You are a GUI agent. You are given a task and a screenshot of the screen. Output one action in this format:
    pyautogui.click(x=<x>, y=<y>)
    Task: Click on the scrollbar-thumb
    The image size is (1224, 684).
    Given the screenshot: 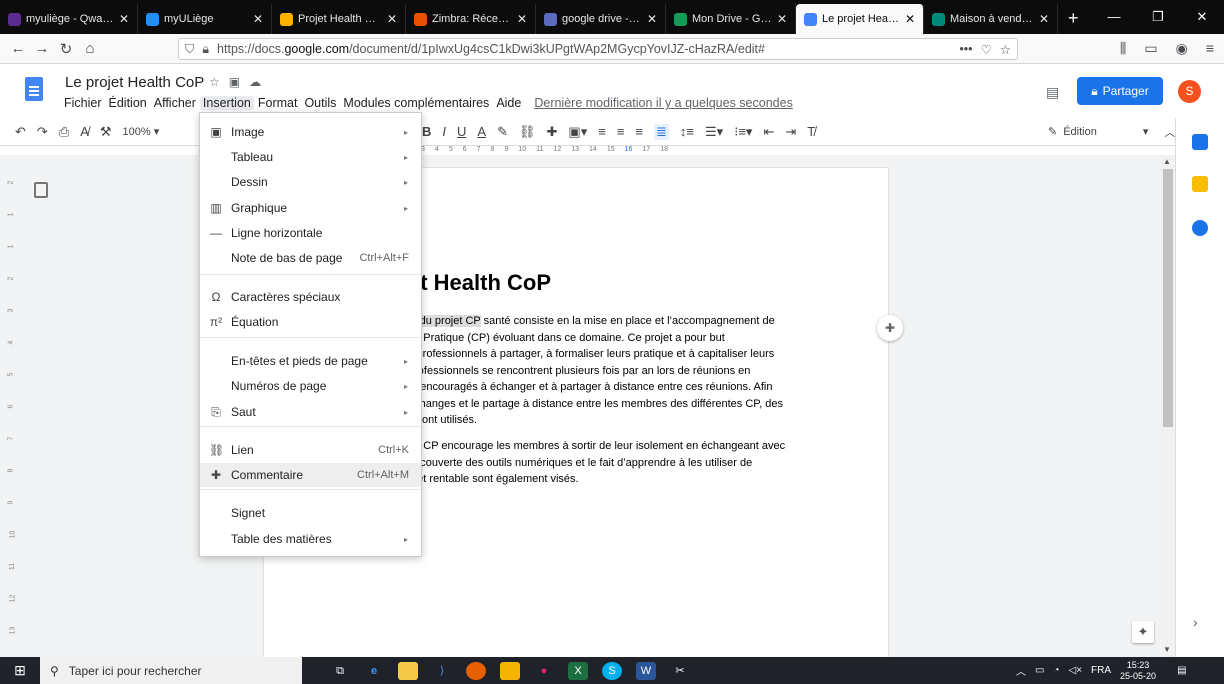 What is the action you would take?
    pyautogui.click(x=1168, y=298)
    